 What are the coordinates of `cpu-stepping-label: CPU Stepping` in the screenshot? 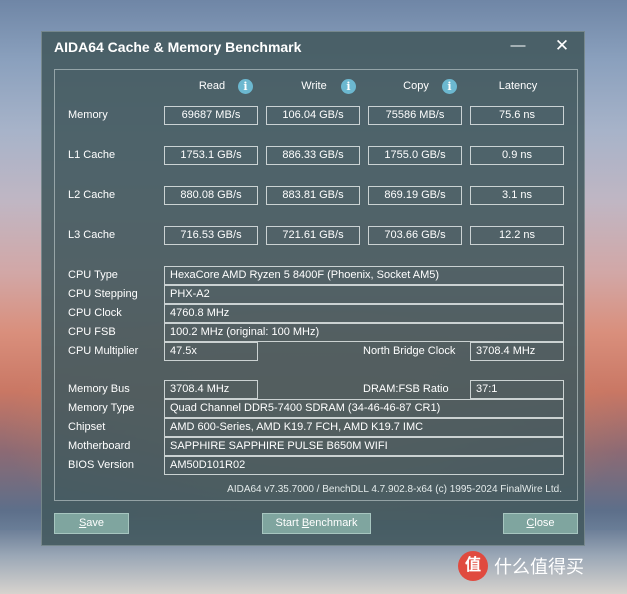 It's located at (103, 294).